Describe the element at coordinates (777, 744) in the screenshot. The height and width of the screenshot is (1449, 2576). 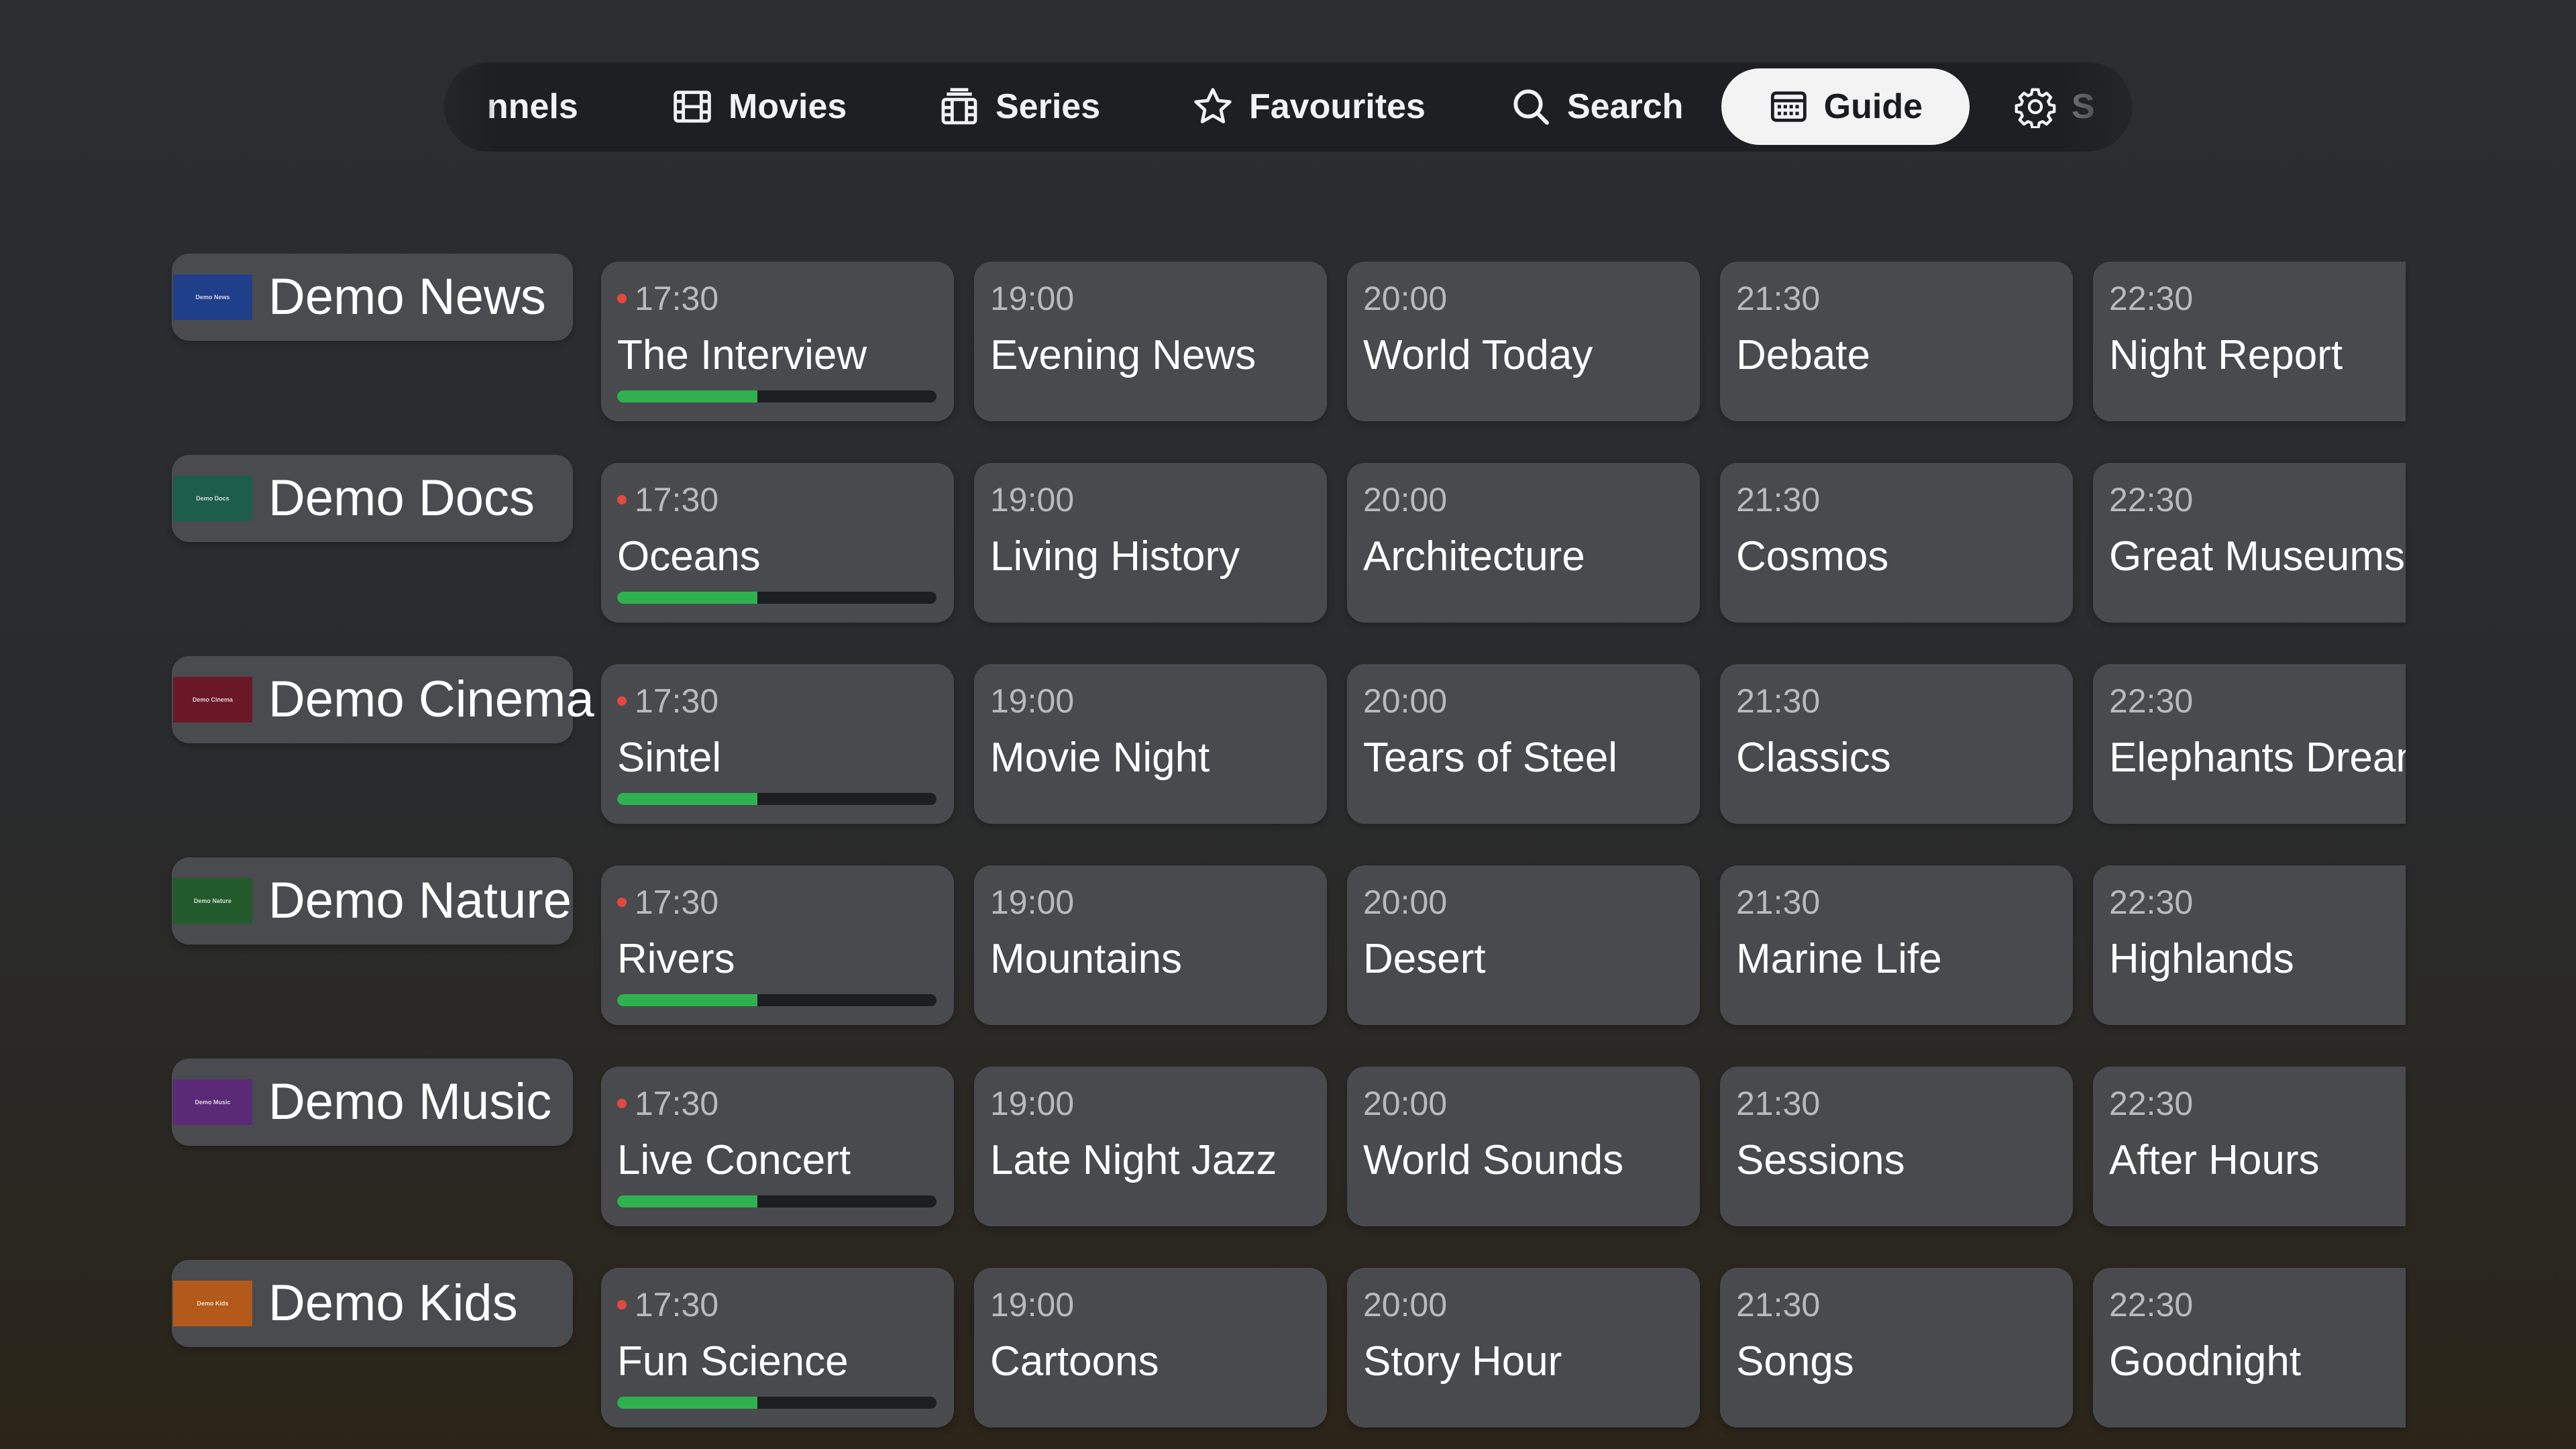
I see `program-cell-now-playing: 17:30 Sintel` at that location.